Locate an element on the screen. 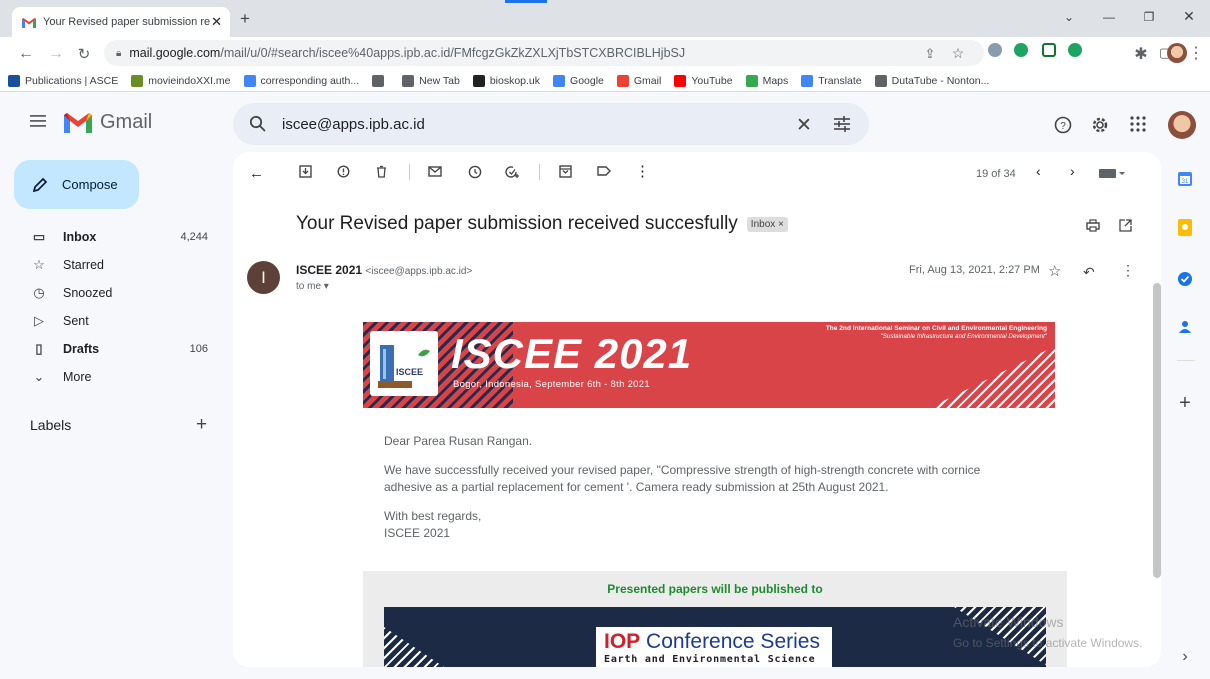  gmail-logo: Gmail is located at coordinates (108, 122).